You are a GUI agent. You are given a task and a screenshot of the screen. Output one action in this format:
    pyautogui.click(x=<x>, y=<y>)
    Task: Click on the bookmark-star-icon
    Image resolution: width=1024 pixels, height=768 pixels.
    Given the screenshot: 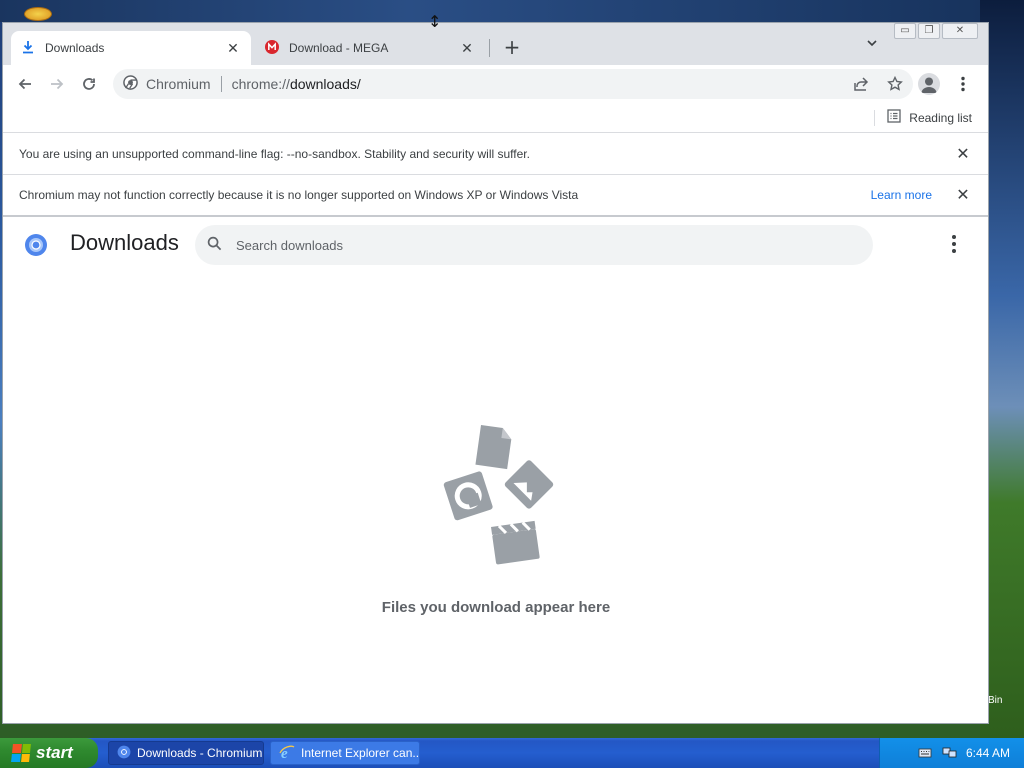 What is the action you would take?
    pyautogui.click(x=895, y=84)
    